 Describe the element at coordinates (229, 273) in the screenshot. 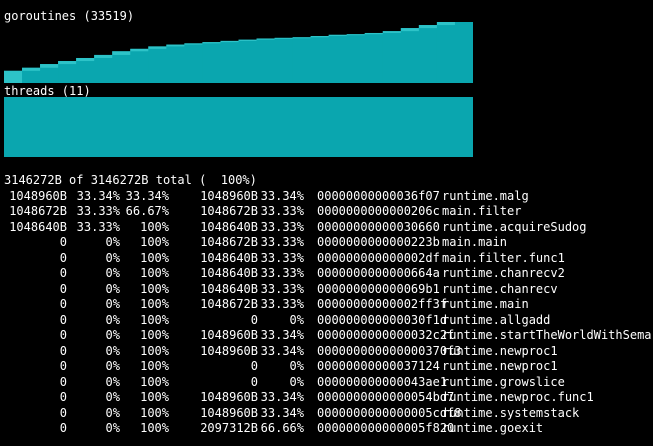

I see `cum-cell: 1048640B` at that location.